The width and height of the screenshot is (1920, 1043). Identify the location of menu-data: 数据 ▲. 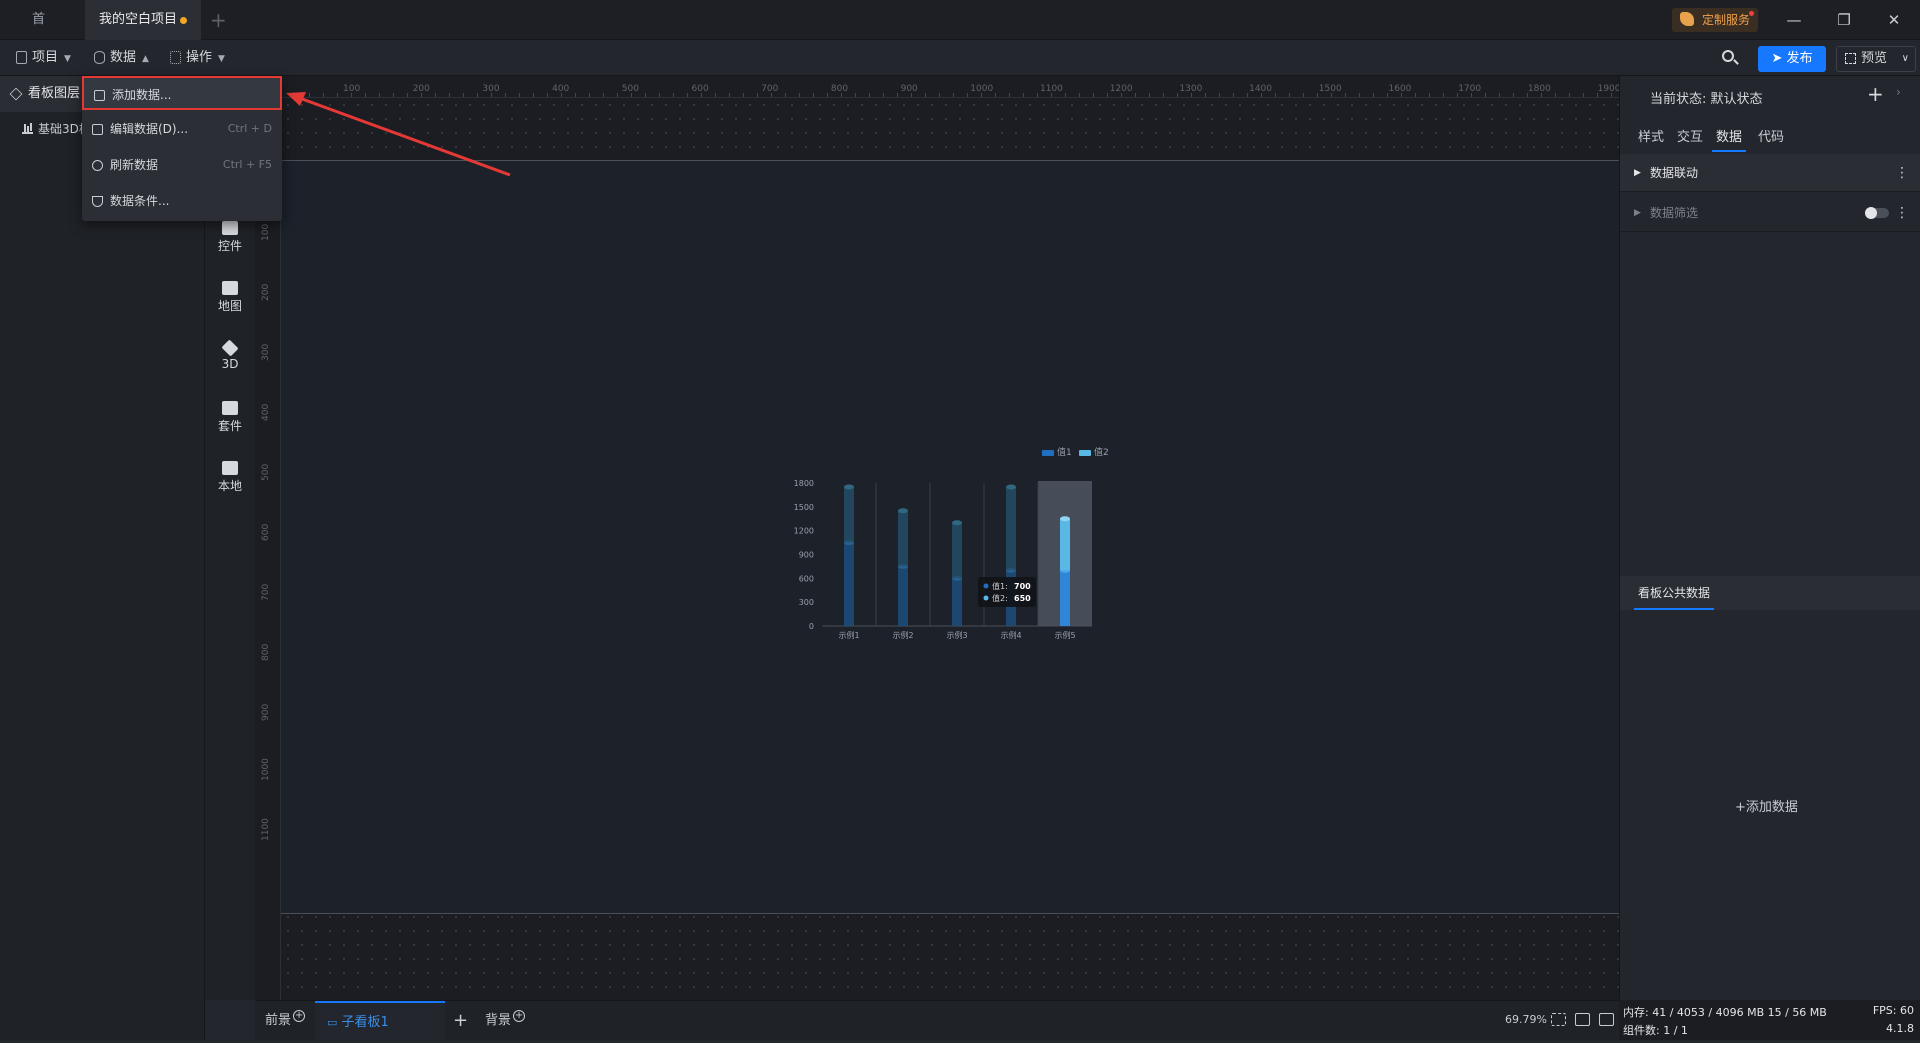
(120, 58).